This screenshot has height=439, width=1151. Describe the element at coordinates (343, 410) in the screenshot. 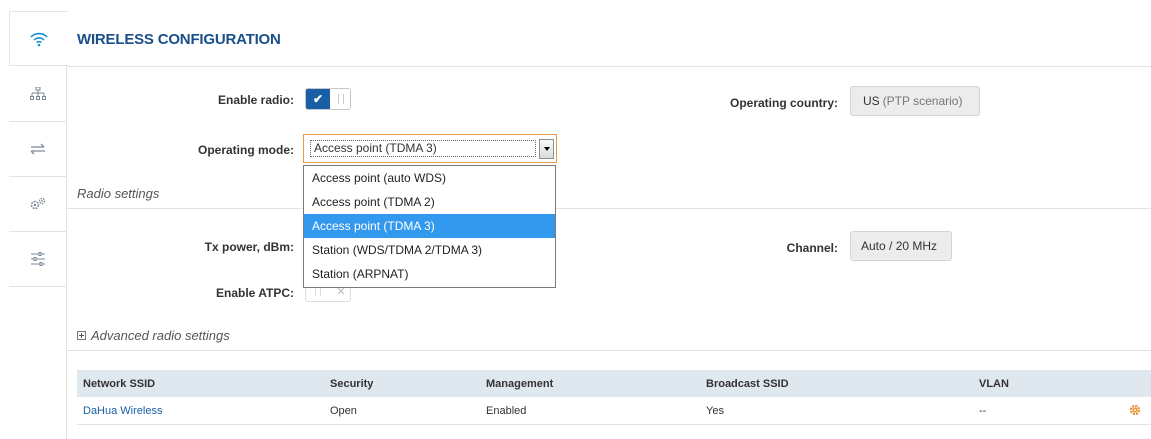

I see `cell-security: Open` at that location.